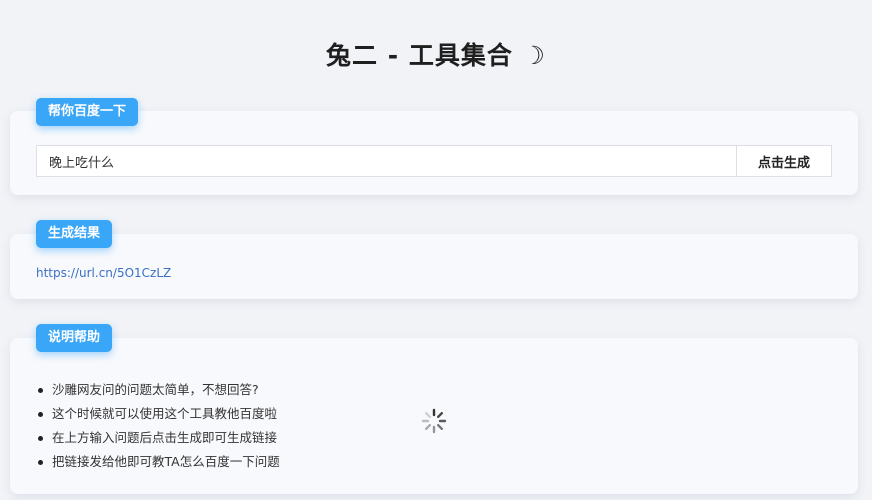 Image resolution: width=872 pixels, height=500 pixels. What do you see at coordinates (434, 421) in the screenshot?
I see `spinner-icon` at bounding box center [434, 421].